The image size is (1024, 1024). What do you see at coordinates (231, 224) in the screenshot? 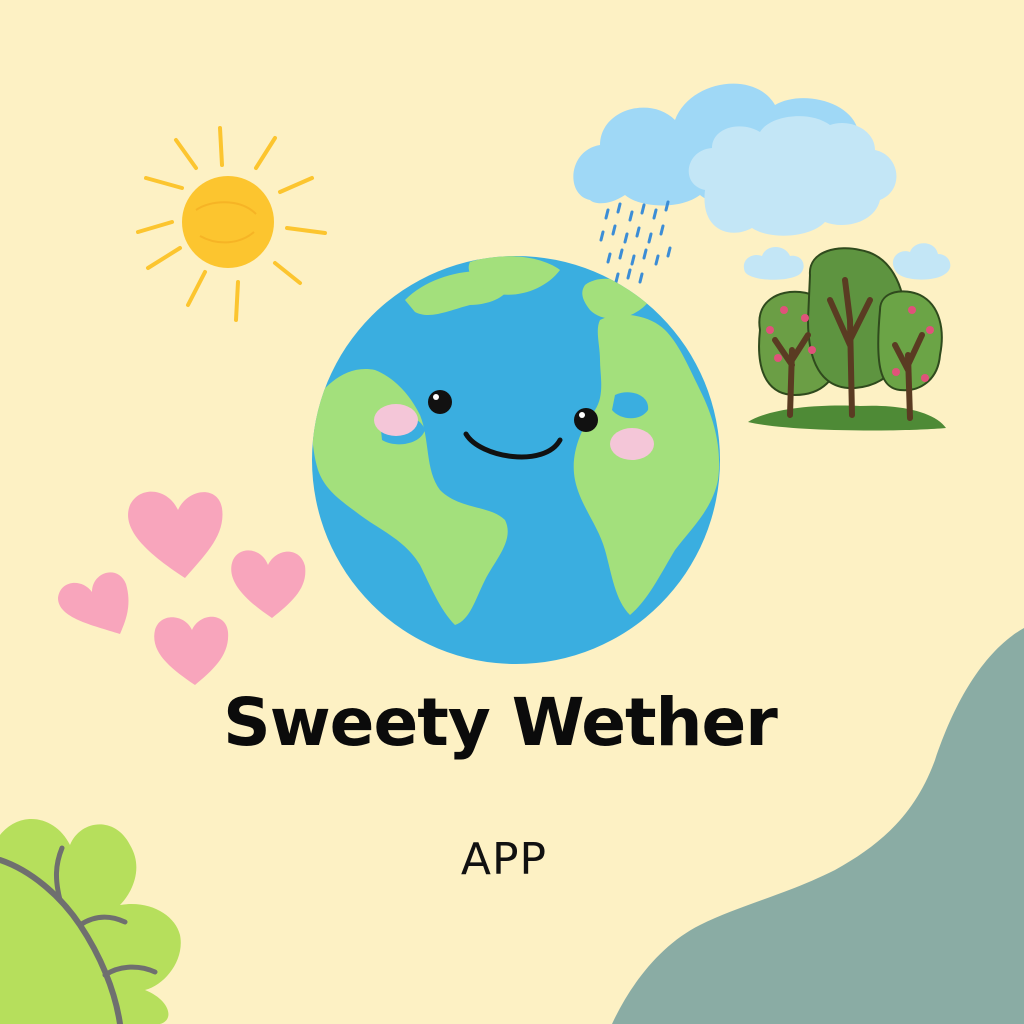
I see `sun-icon` at bounding box center [231, 224].